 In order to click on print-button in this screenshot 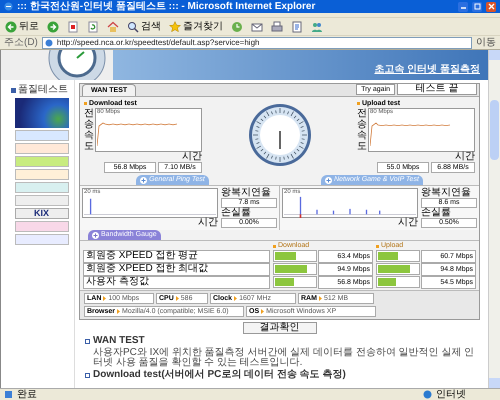, I will do `click(277, 26)`.